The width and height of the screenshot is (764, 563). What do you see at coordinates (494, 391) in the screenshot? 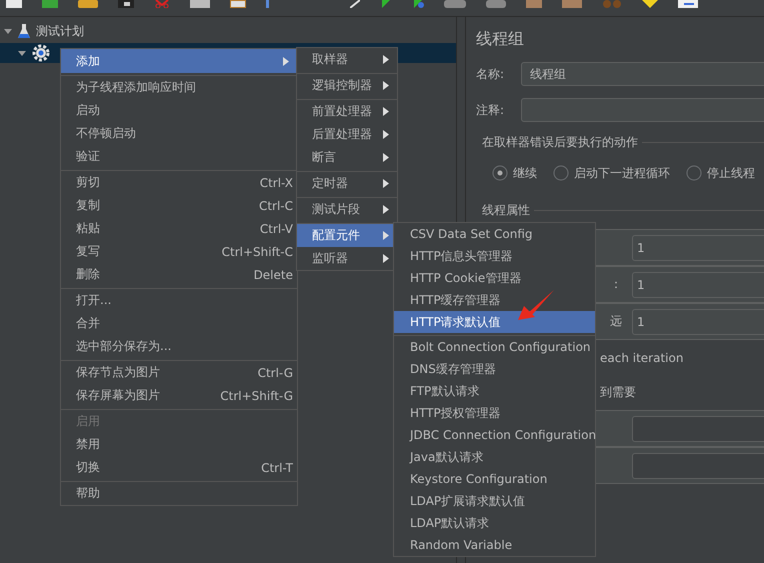
I see `menu-item: FTP默认请求` at bounding box center [494, 391].